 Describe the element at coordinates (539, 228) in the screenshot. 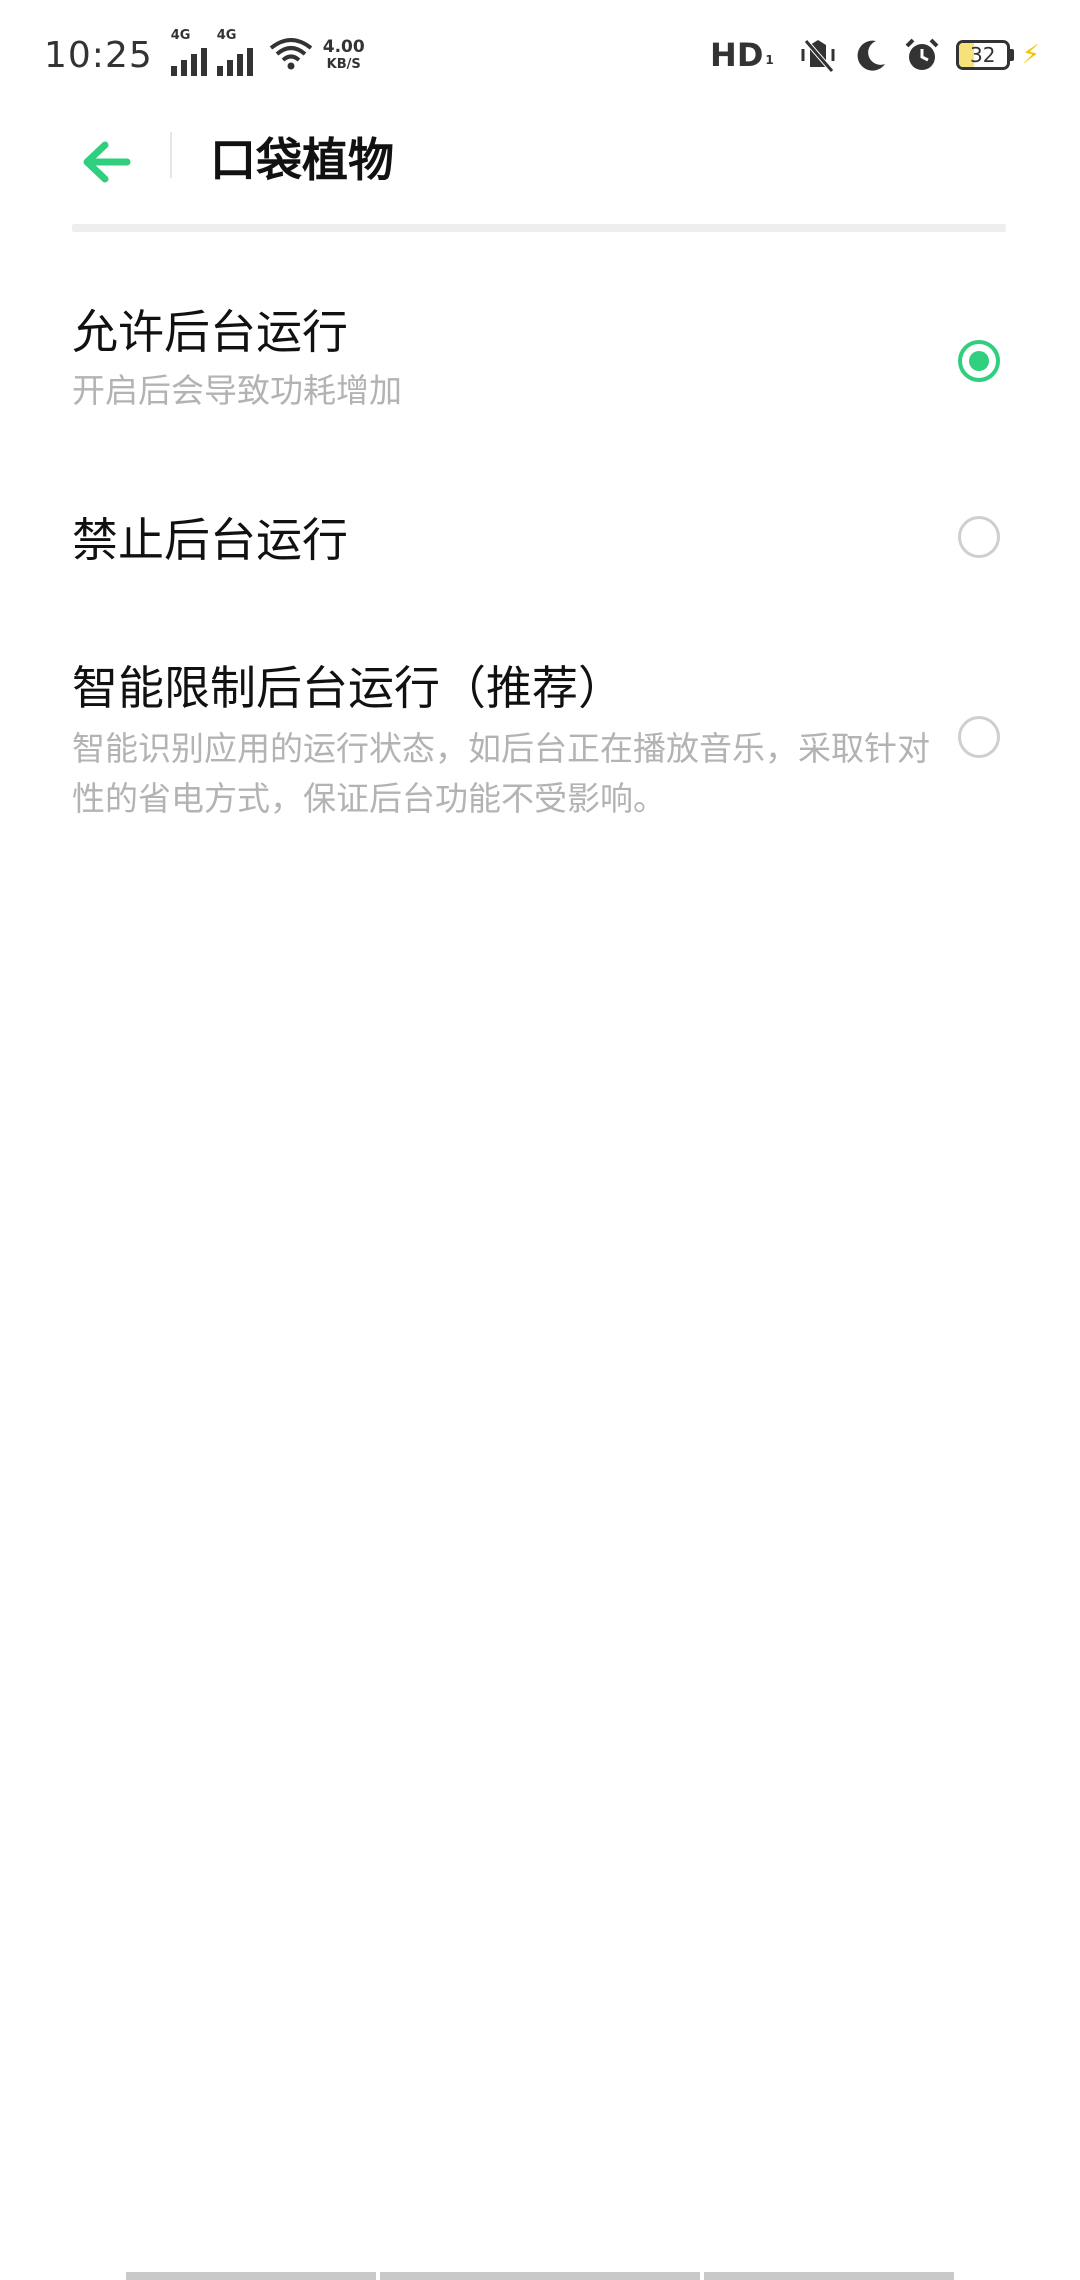

I see `header-separator` at that location.